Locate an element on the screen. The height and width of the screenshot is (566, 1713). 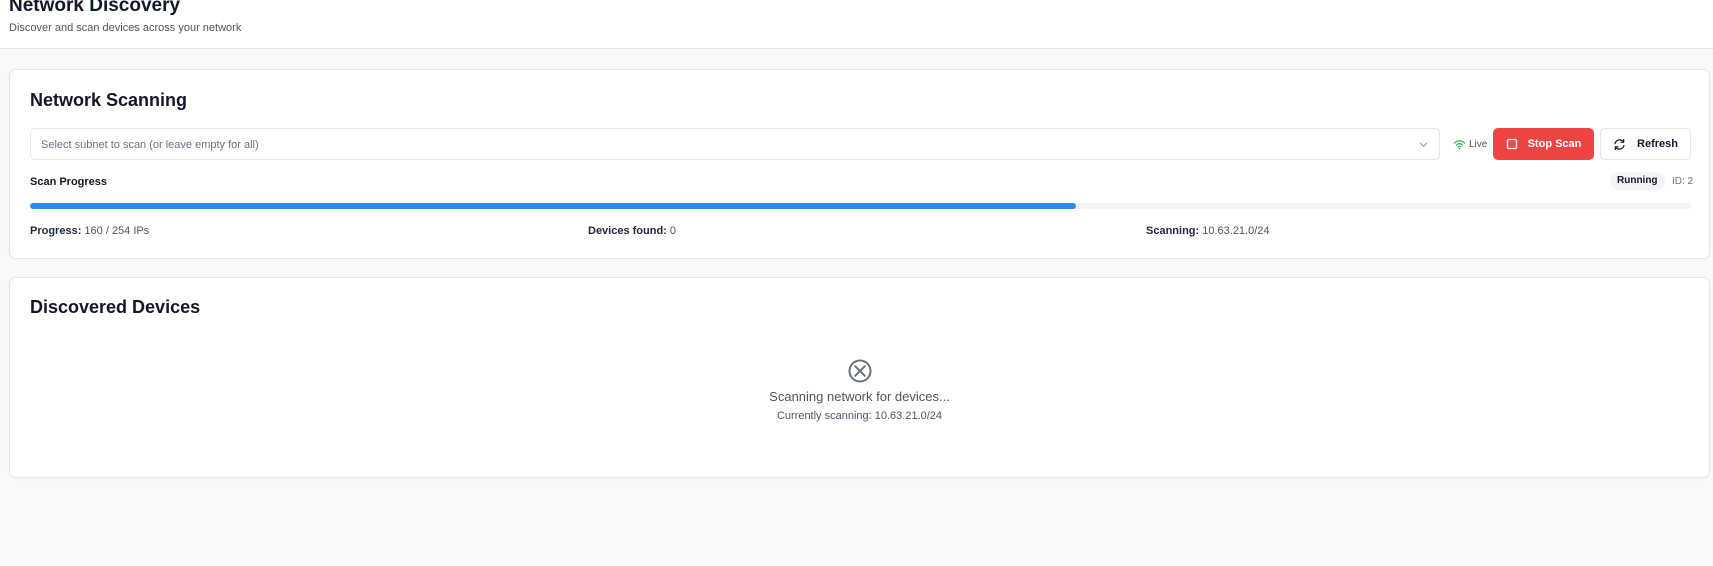
wifi-icon is located at coordinates (1459, 144).